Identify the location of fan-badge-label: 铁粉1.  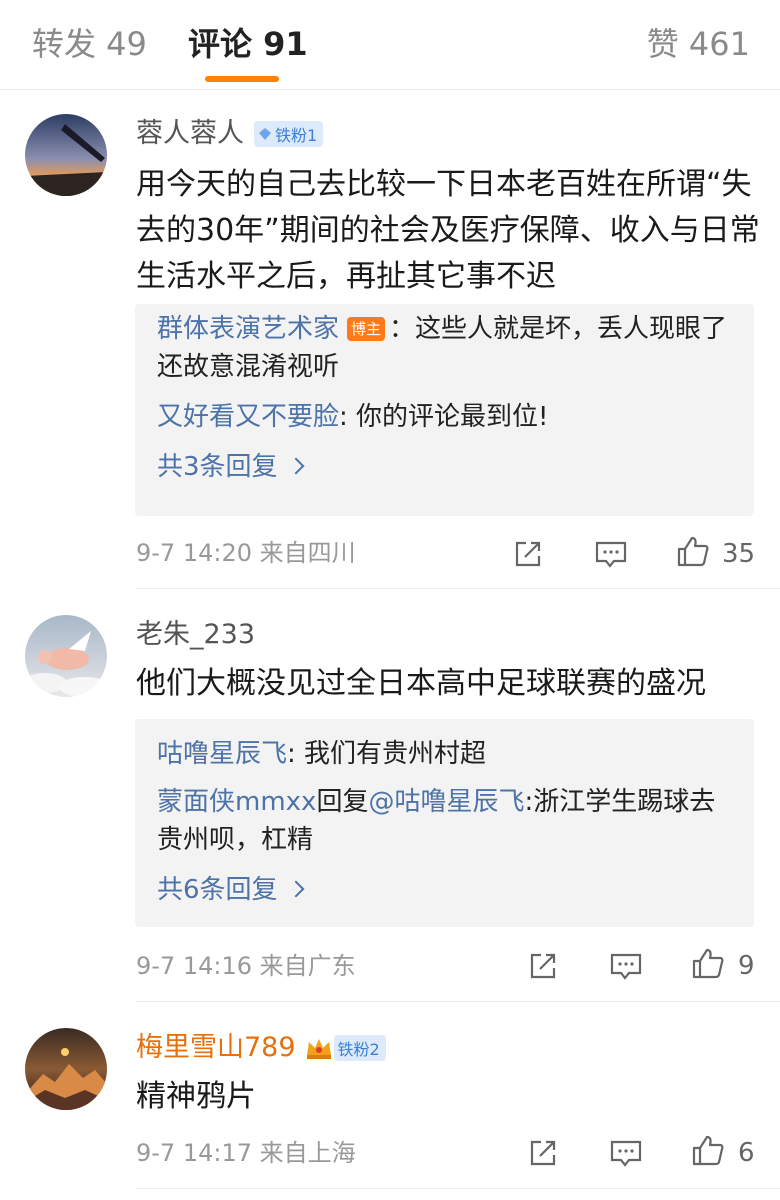
(296, 135).